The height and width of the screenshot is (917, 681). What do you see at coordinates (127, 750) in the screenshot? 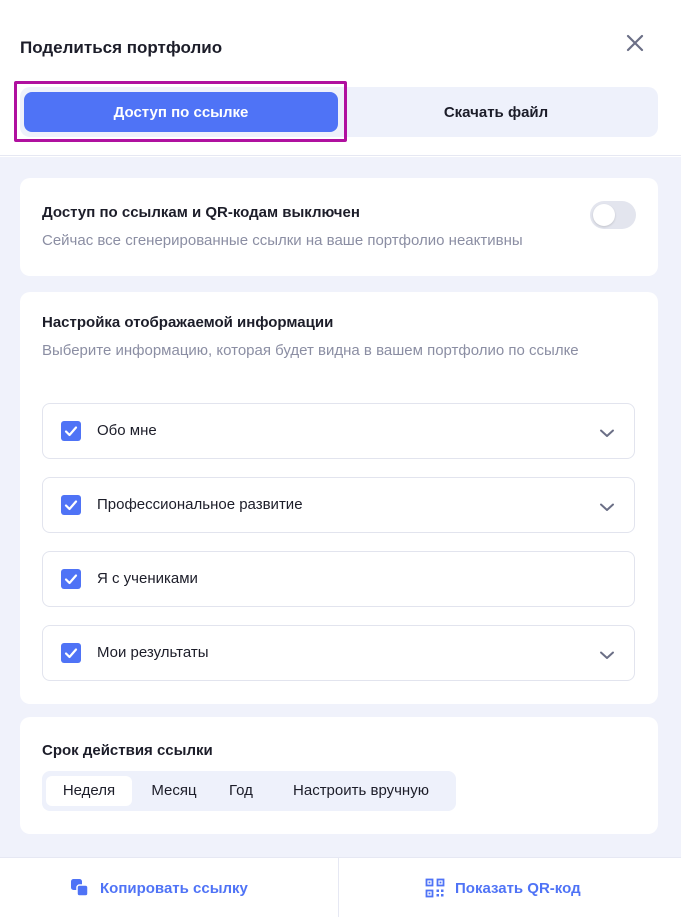
I see `link-period-title: Срок действия ссылки` at bounding box center [127, 750].